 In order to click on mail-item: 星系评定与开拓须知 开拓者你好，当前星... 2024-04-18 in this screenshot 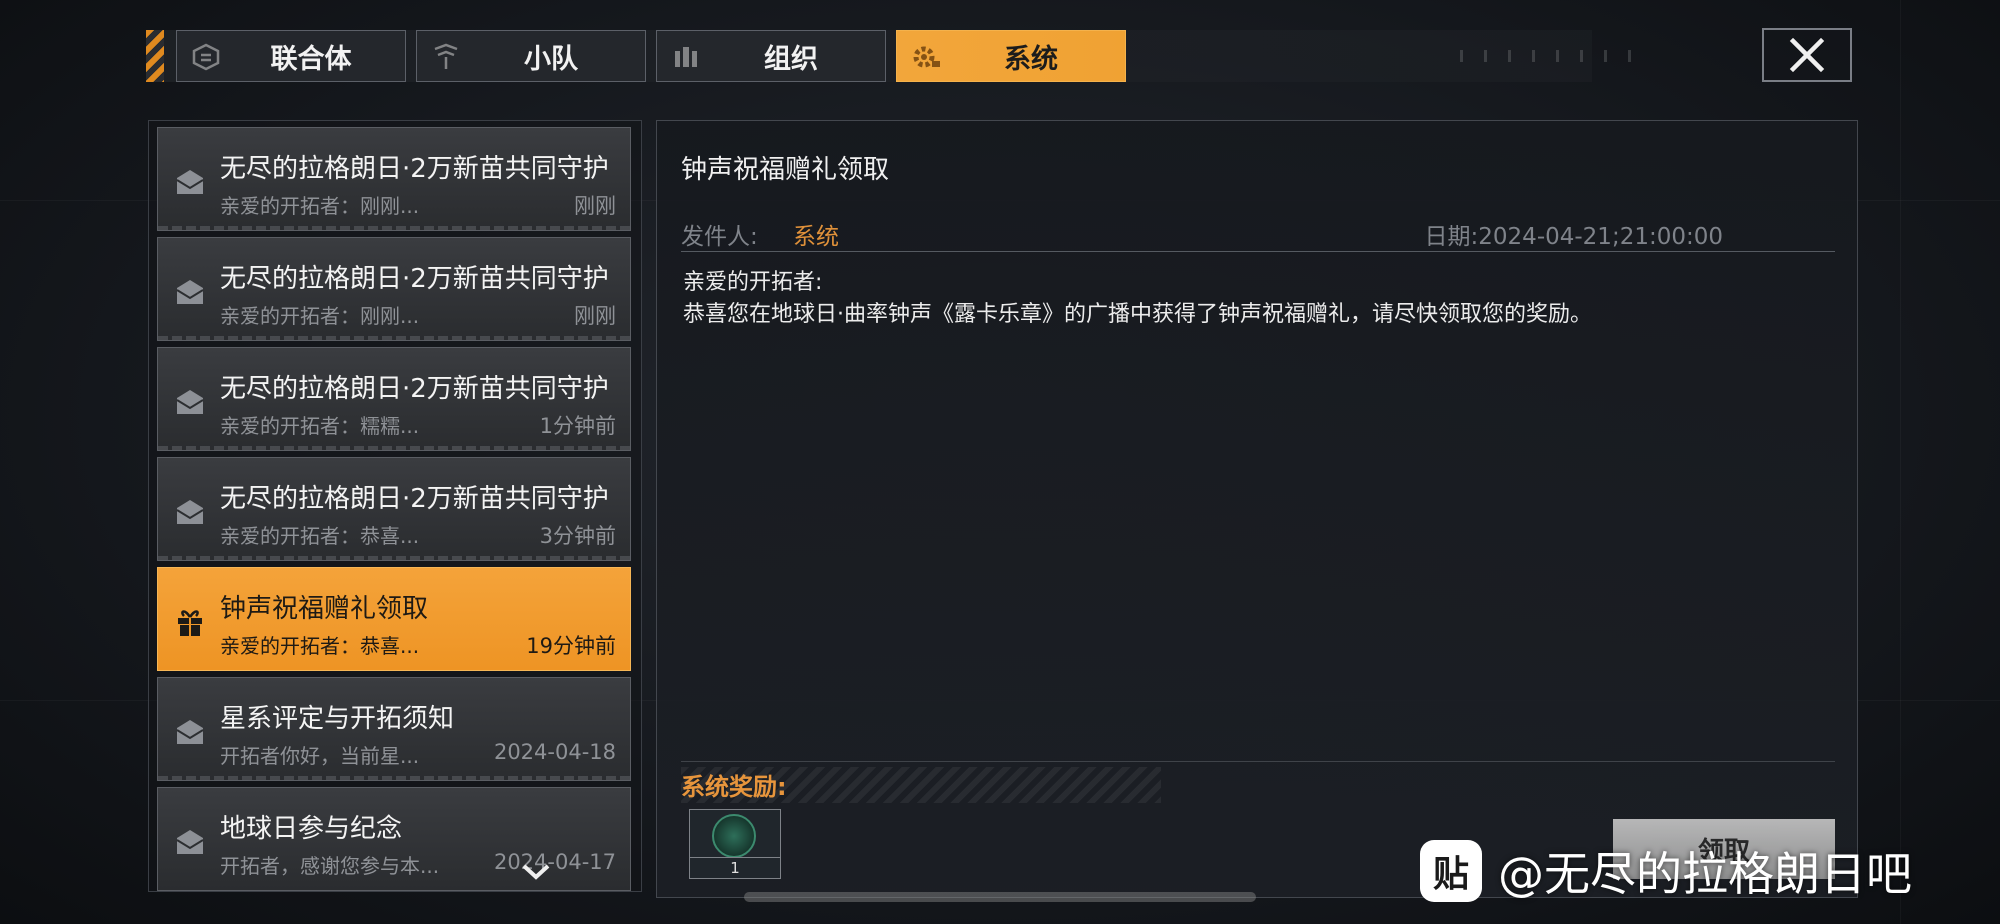, I will do `click(394, 729)`.